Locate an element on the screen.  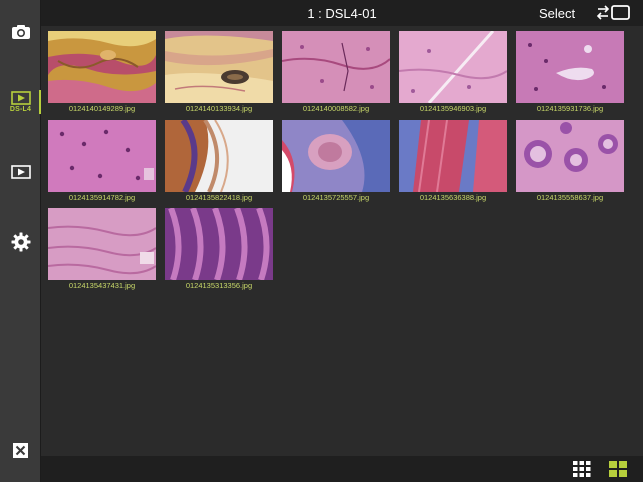
large-grid-icon is located at coordinates (618, 469).